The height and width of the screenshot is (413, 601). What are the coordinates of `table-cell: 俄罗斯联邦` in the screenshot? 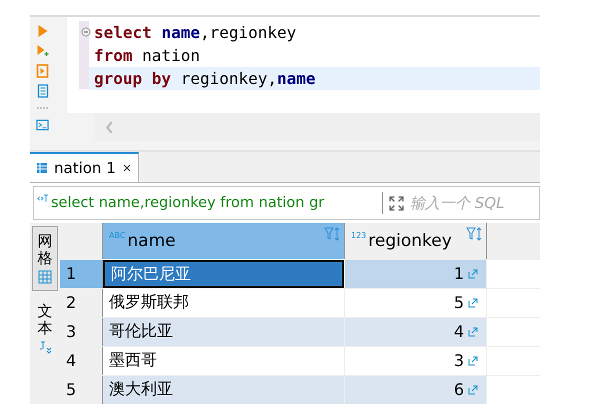 It's located at (149, 301).